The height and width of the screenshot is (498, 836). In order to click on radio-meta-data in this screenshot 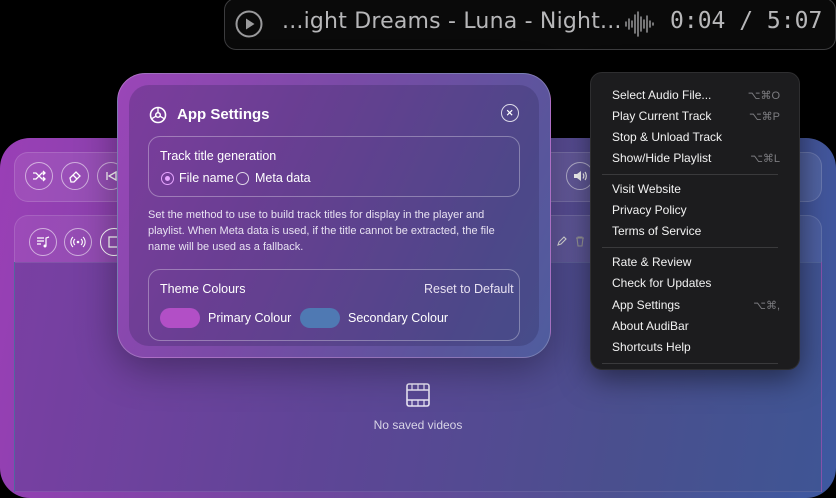, I will do `click(242, 178)`.